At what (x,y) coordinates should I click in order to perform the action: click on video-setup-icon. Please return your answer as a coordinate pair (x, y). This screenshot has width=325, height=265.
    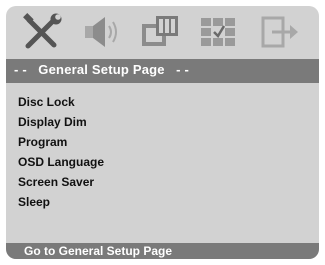
    Looking at the image, I should click on (160, 32).